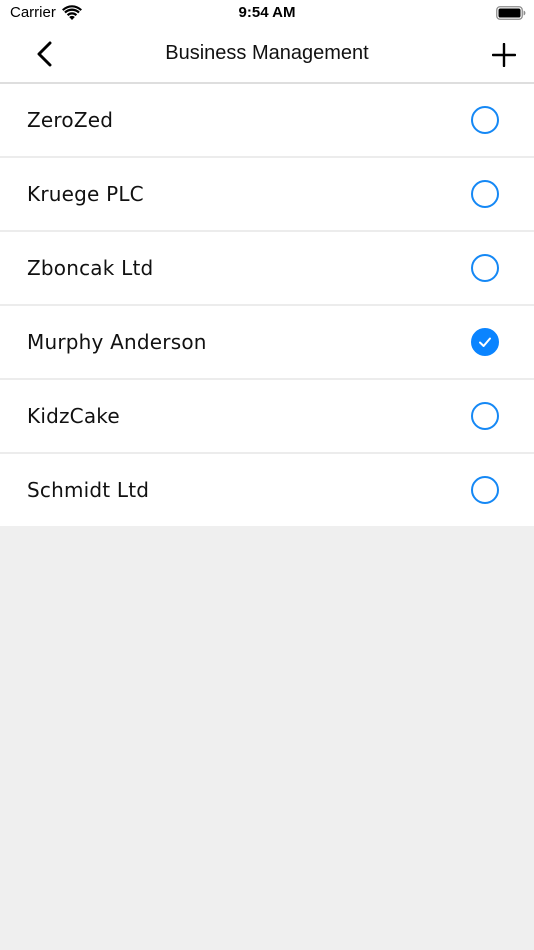 This screenshot has width=534, height=950. Describe the element at coordinates (267, 269) in the screenshot. I see `business-row: Zboncak Ltd` at that location.